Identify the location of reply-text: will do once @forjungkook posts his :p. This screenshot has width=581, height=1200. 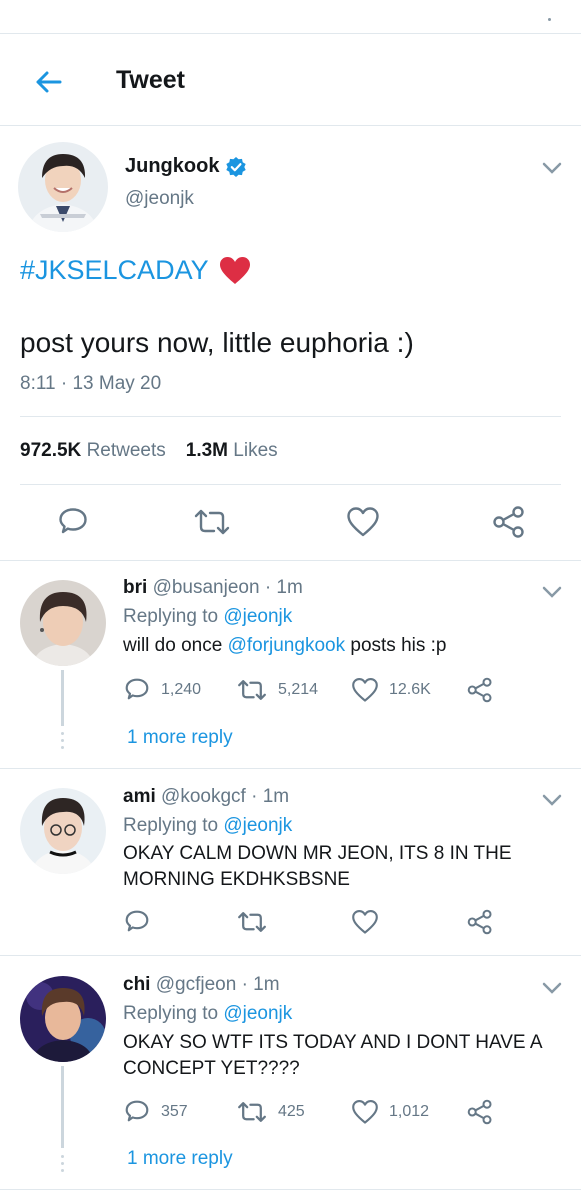
(285, 645).